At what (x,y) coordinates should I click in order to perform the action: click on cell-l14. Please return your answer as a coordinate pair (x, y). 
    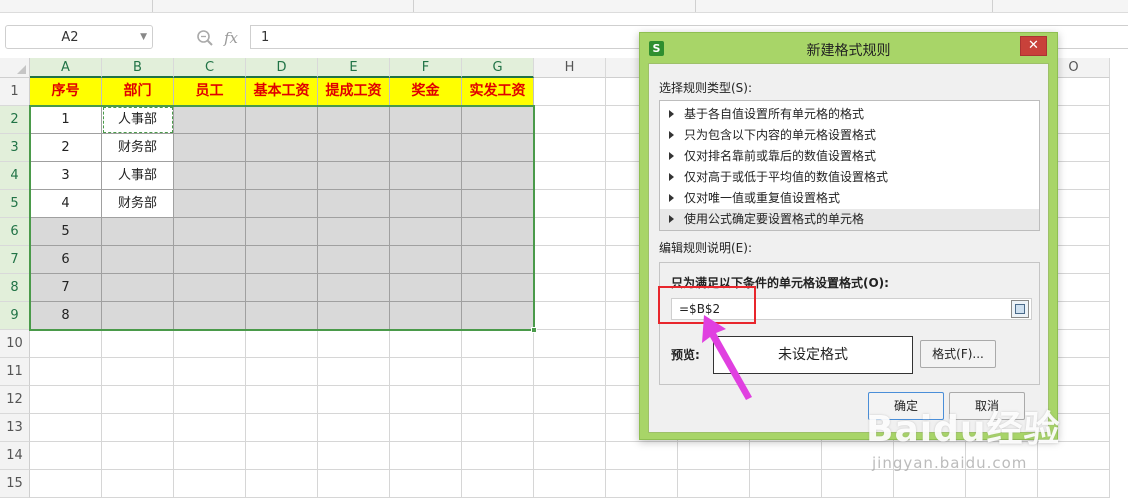
    Looking at the image, I should click on (858, 456).